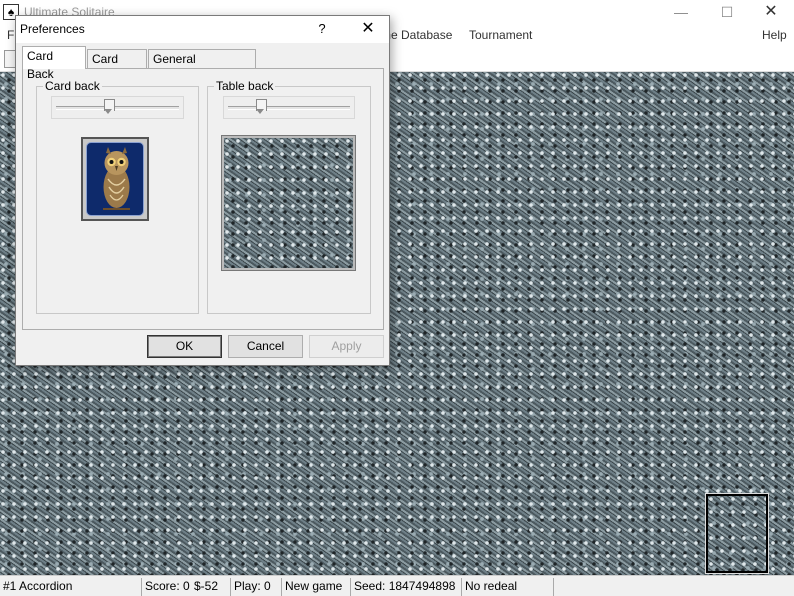  Describe the element at coordinates (245, 86) in the screenshot. I see `table-back-label: Table back` at that location.